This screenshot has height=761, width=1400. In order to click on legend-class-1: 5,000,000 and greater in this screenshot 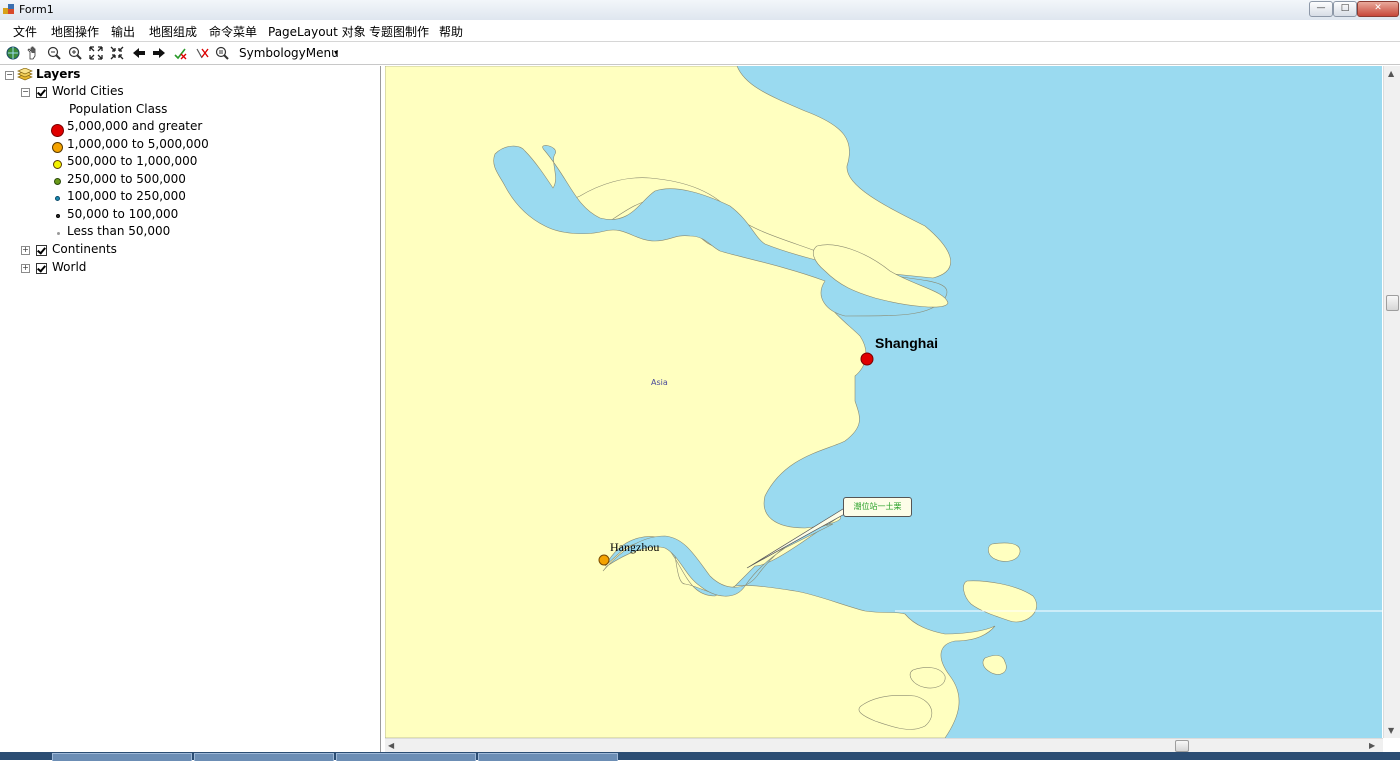, I will do `click(135, 126)`.